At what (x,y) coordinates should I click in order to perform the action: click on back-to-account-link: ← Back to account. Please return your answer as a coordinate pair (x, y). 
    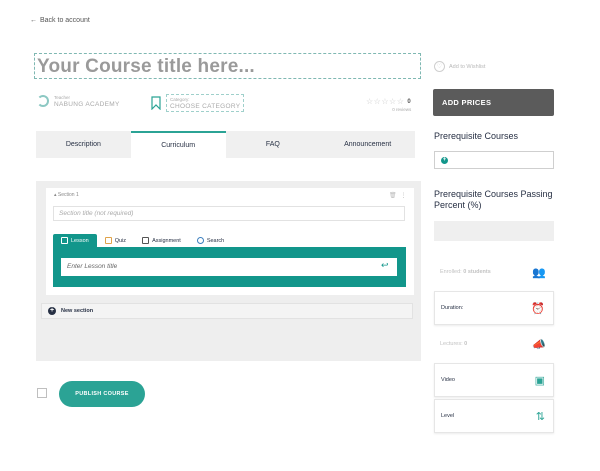
    Looking at the image, I should click on (60, 20).